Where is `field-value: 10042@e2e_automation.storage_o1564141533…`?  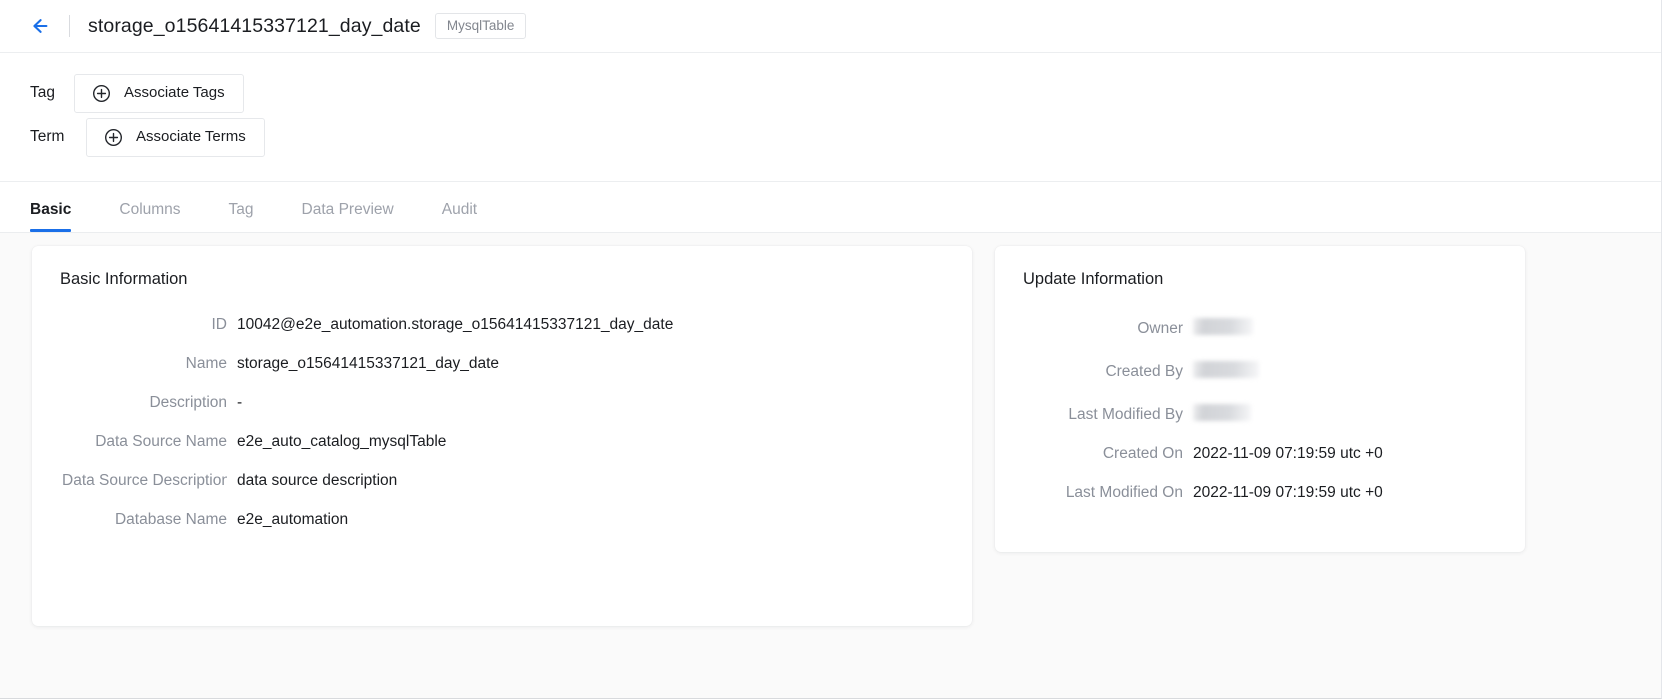 field-value: 10042@e2e_automation.storage_o1564141533… is located at coordinates (455, 324).